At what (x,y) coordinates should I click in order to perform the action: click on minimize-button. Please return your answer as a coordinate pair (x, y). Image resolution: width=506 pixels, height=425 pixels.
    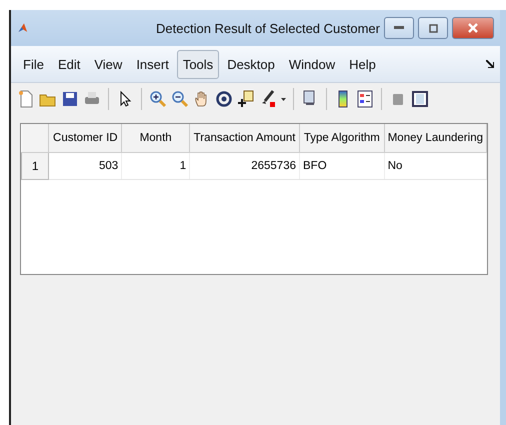
    Looking at the image, I should click on (399, 28).